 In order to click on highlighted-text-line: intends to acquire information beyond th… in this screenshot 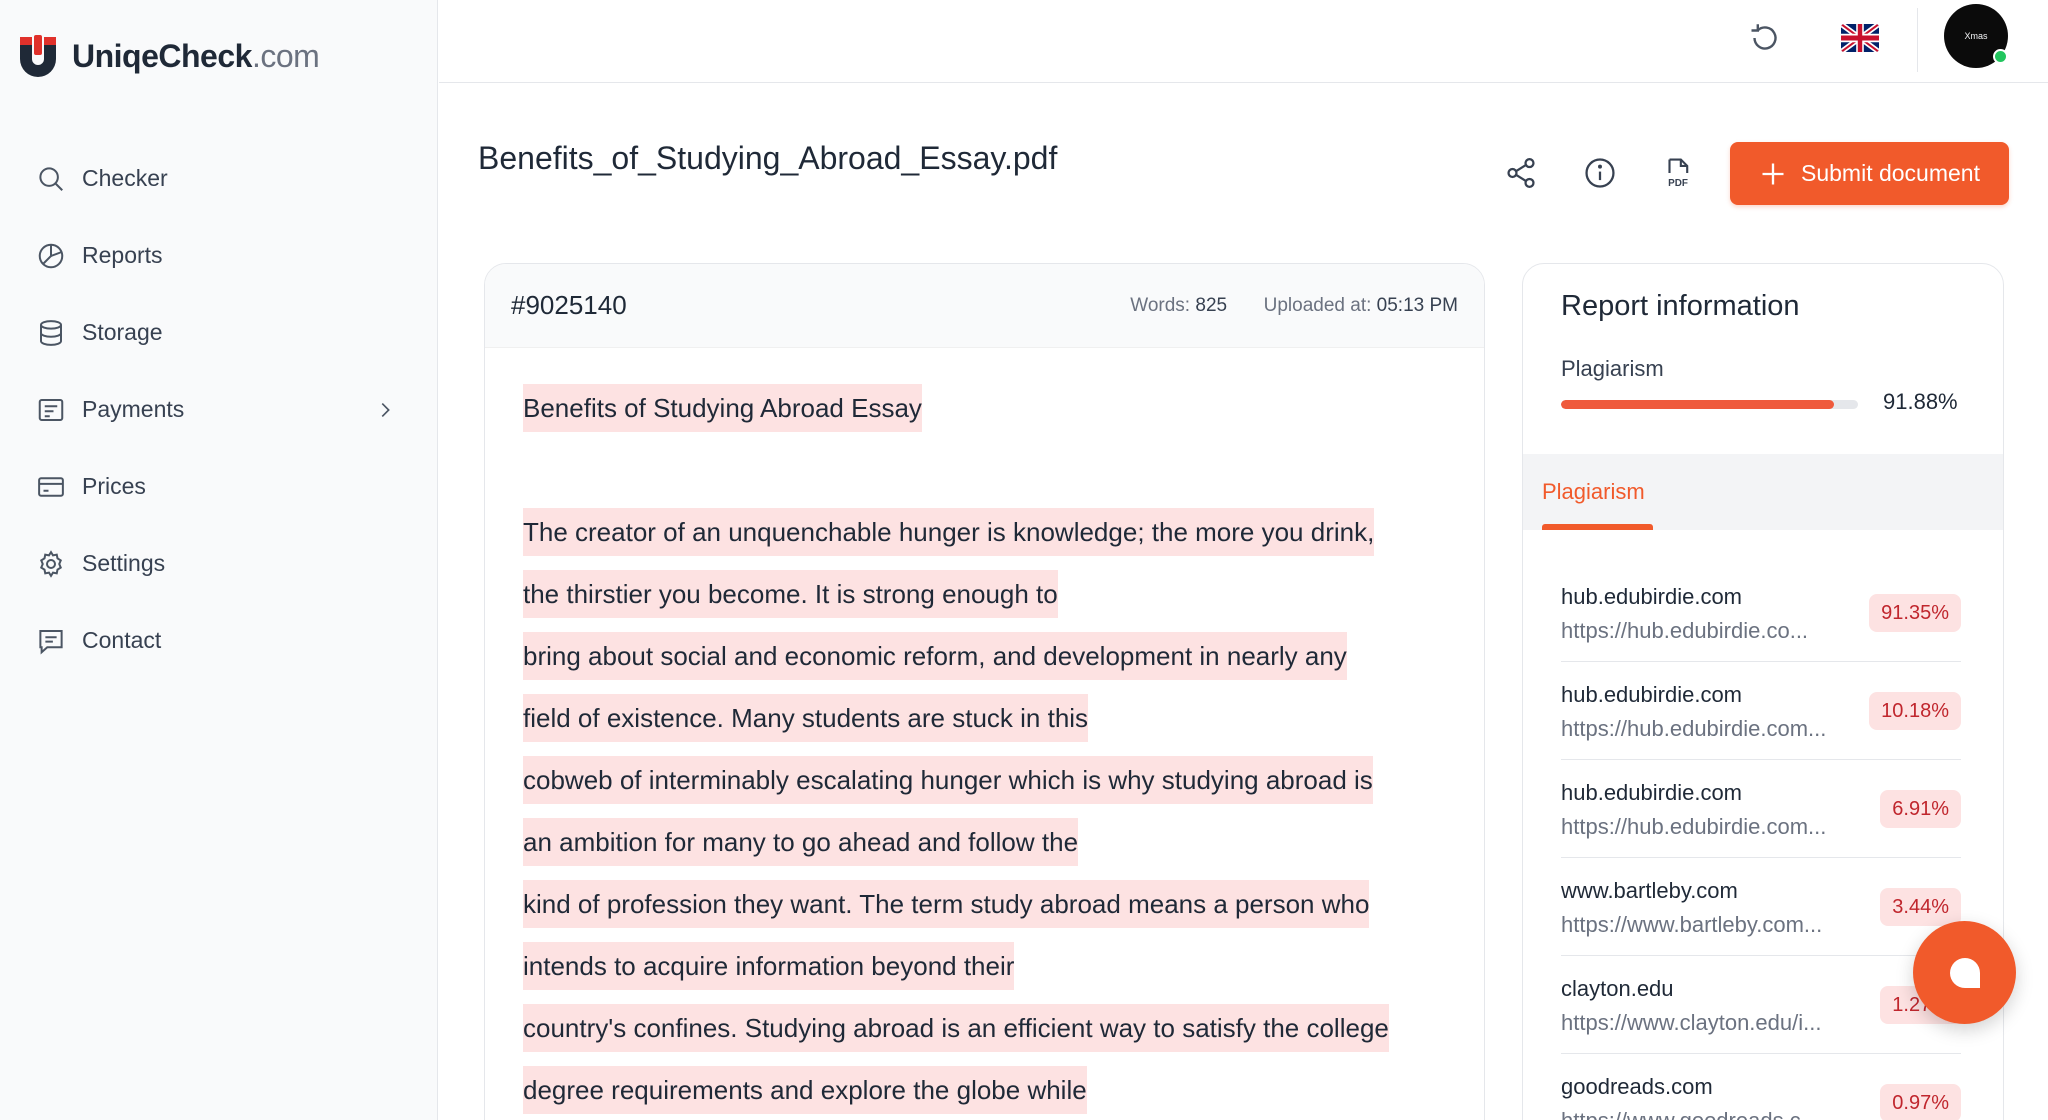, I will do `click(984, 971)`.